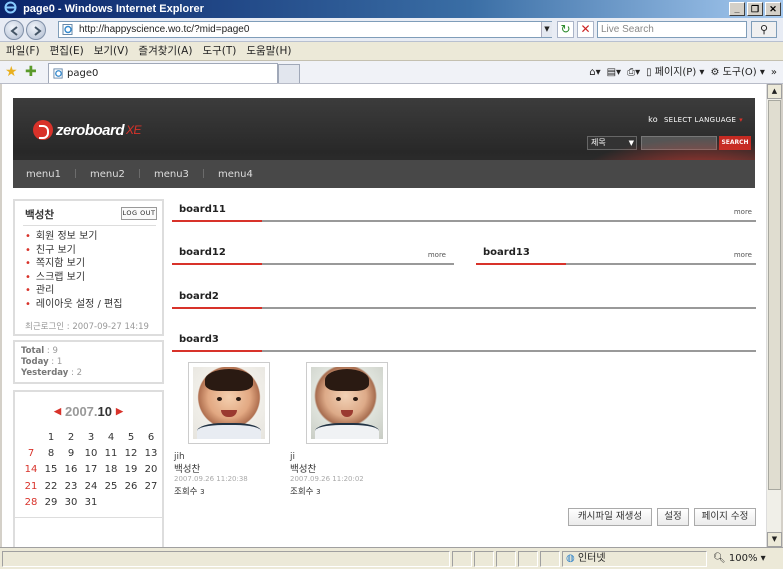 The image size is (783, 569). Describe the element at coordinates (11, 72) in the screenshot. I see `favorites-star-icon: ★` at that location.